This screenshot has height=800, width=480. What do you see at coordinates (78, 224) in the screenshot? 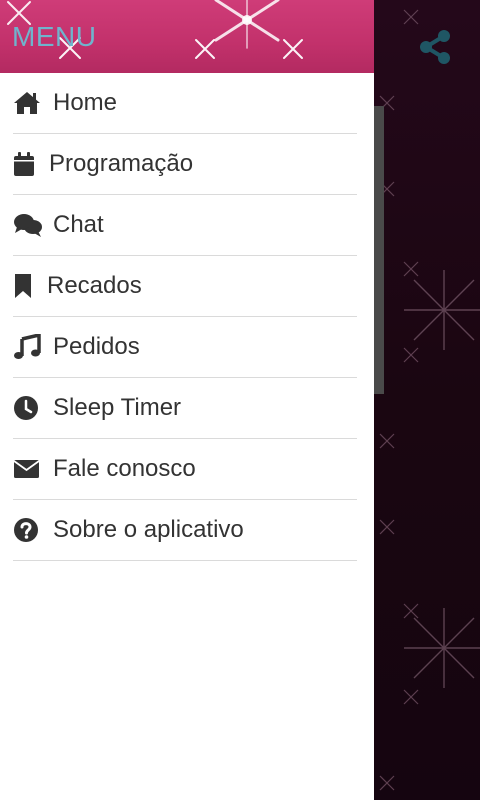
I see `menu-item-label: Chat` at bounding box center [78, 224].